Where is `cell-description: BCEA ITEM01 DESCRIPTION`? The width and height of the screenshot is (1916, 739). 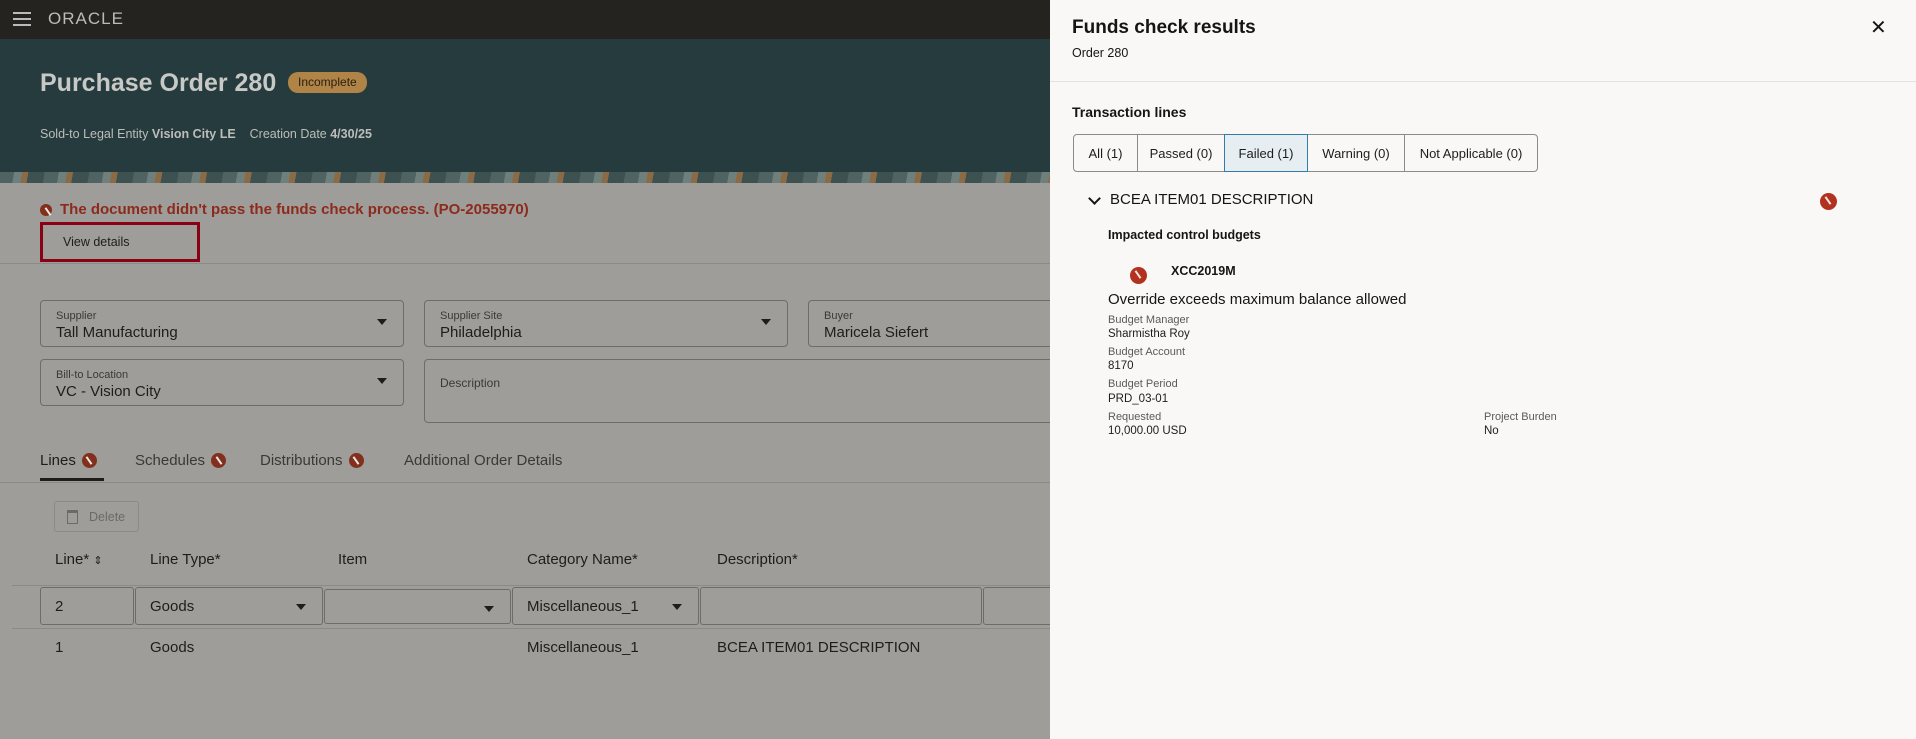 cell-description: BCEA ITEM01 DESCRIPTION is located at coordinates (819, 647).